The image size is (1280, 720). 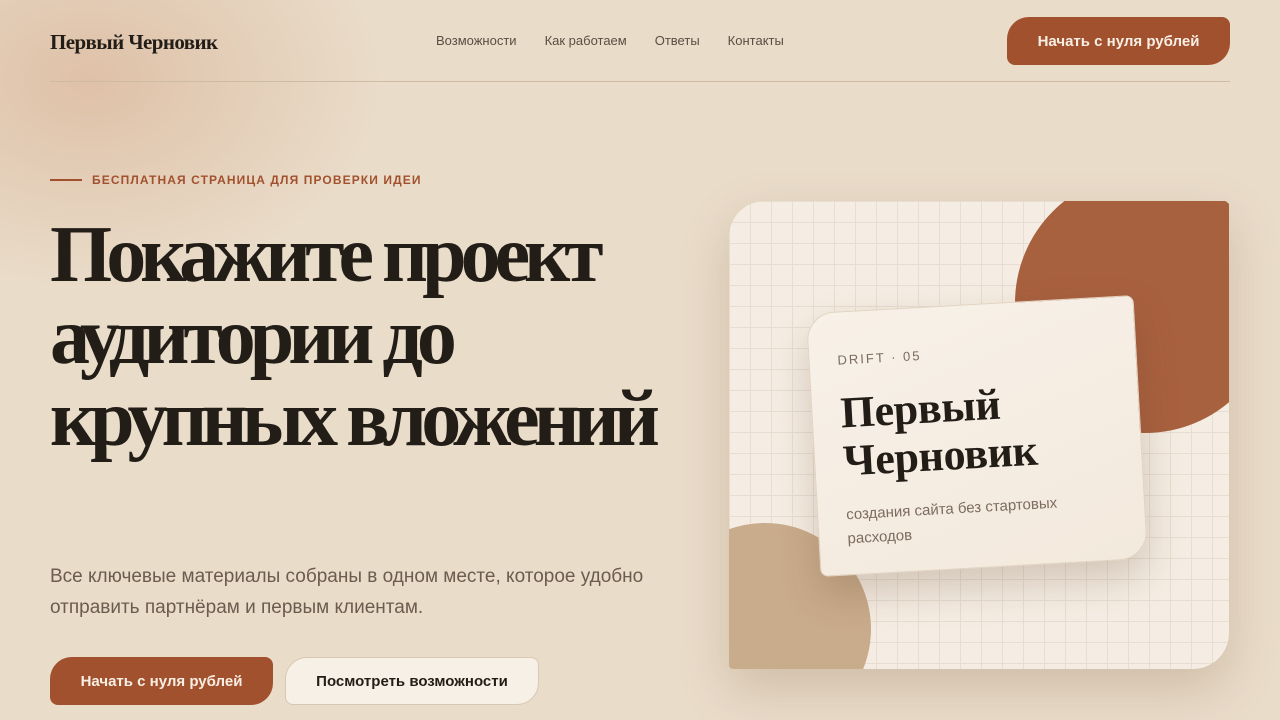 I want to click on card-tag: DRIFT · 05, so click(x=879, y=357).